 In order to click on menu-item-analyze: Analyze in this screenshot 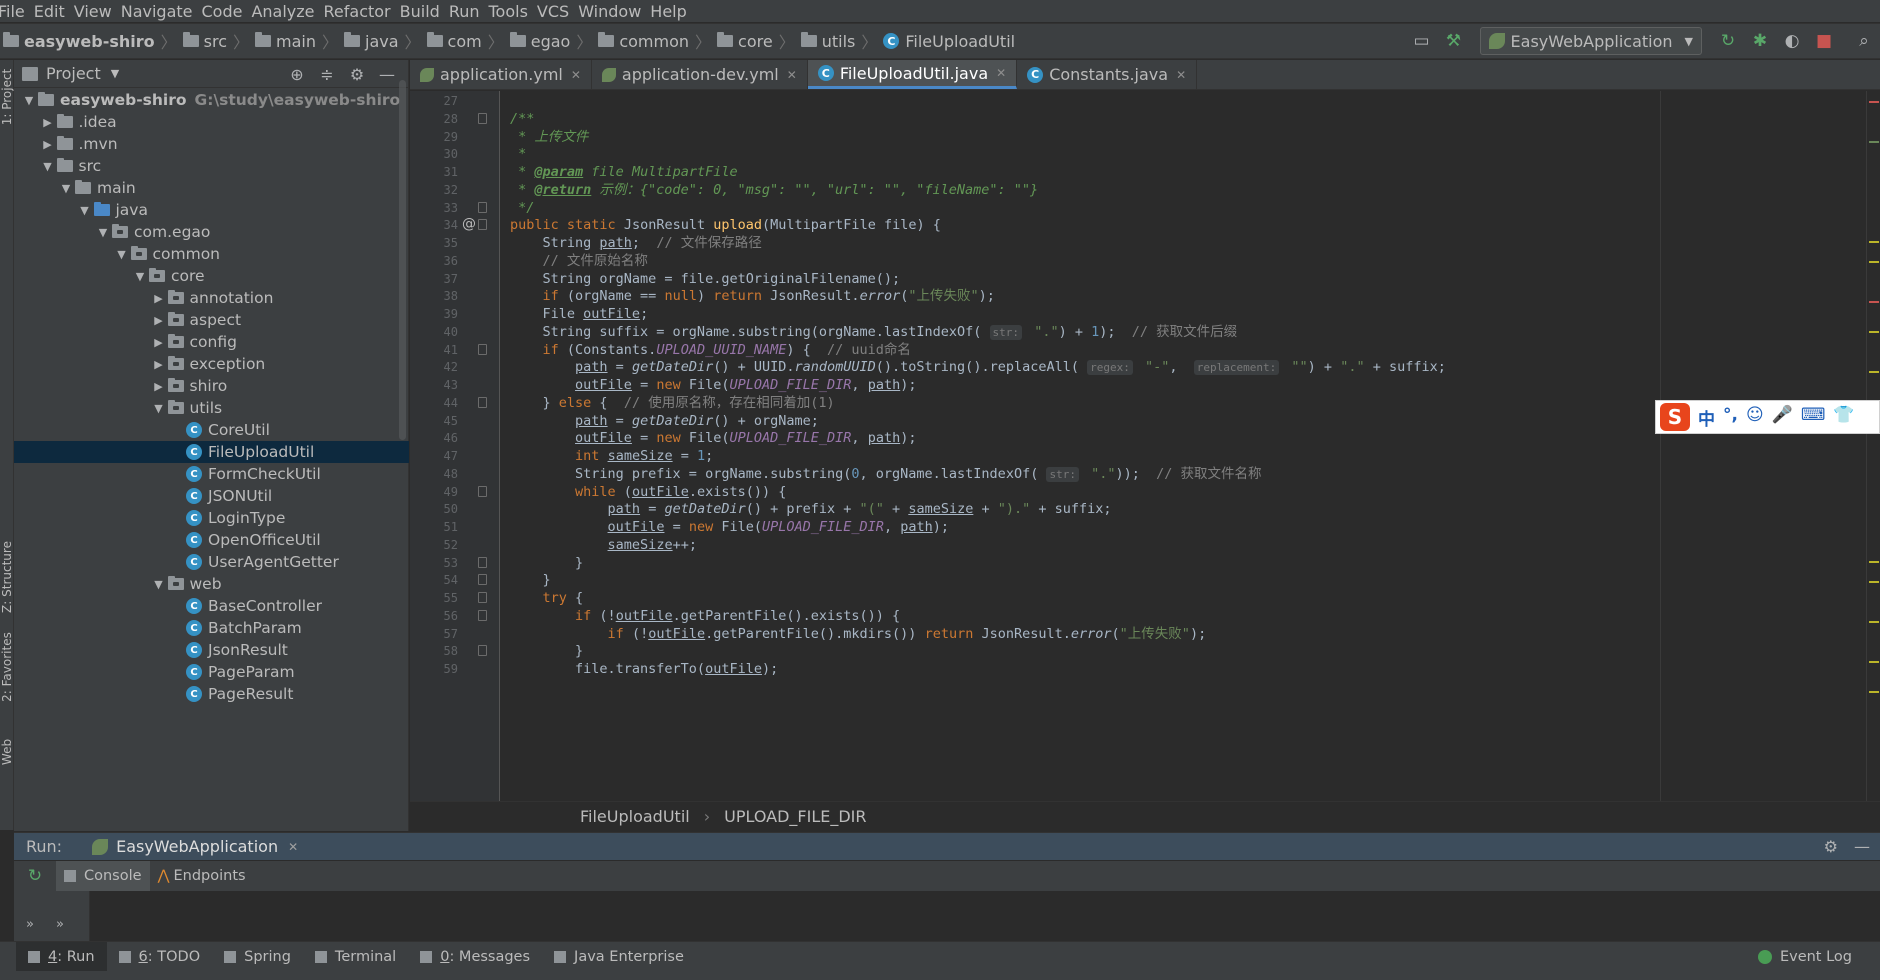, I will do `click(287, 11)`.